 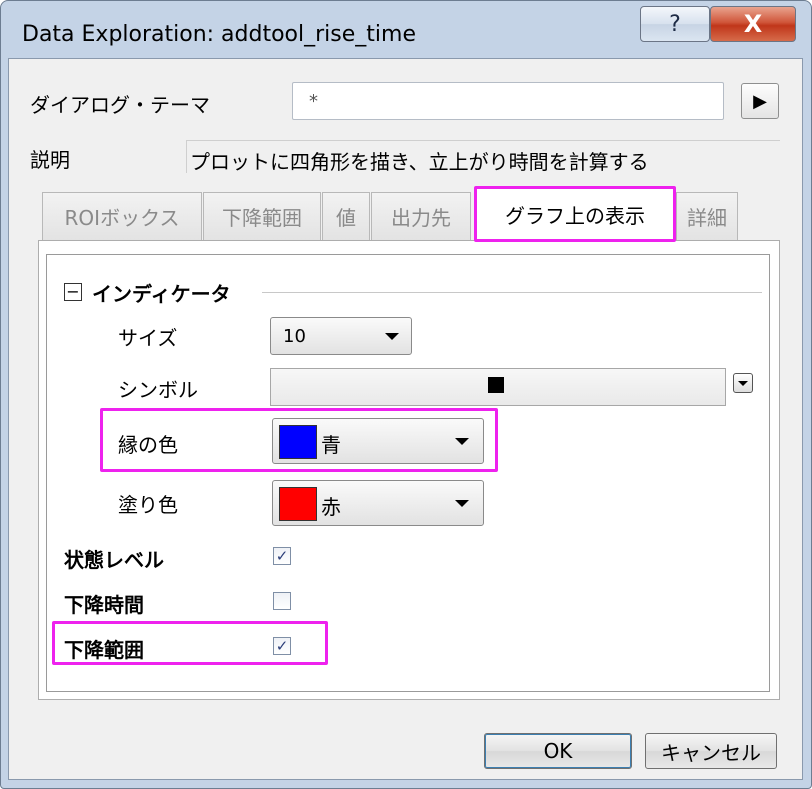 I want to click on fall-time-checkbox, so click(x=282, y=601).